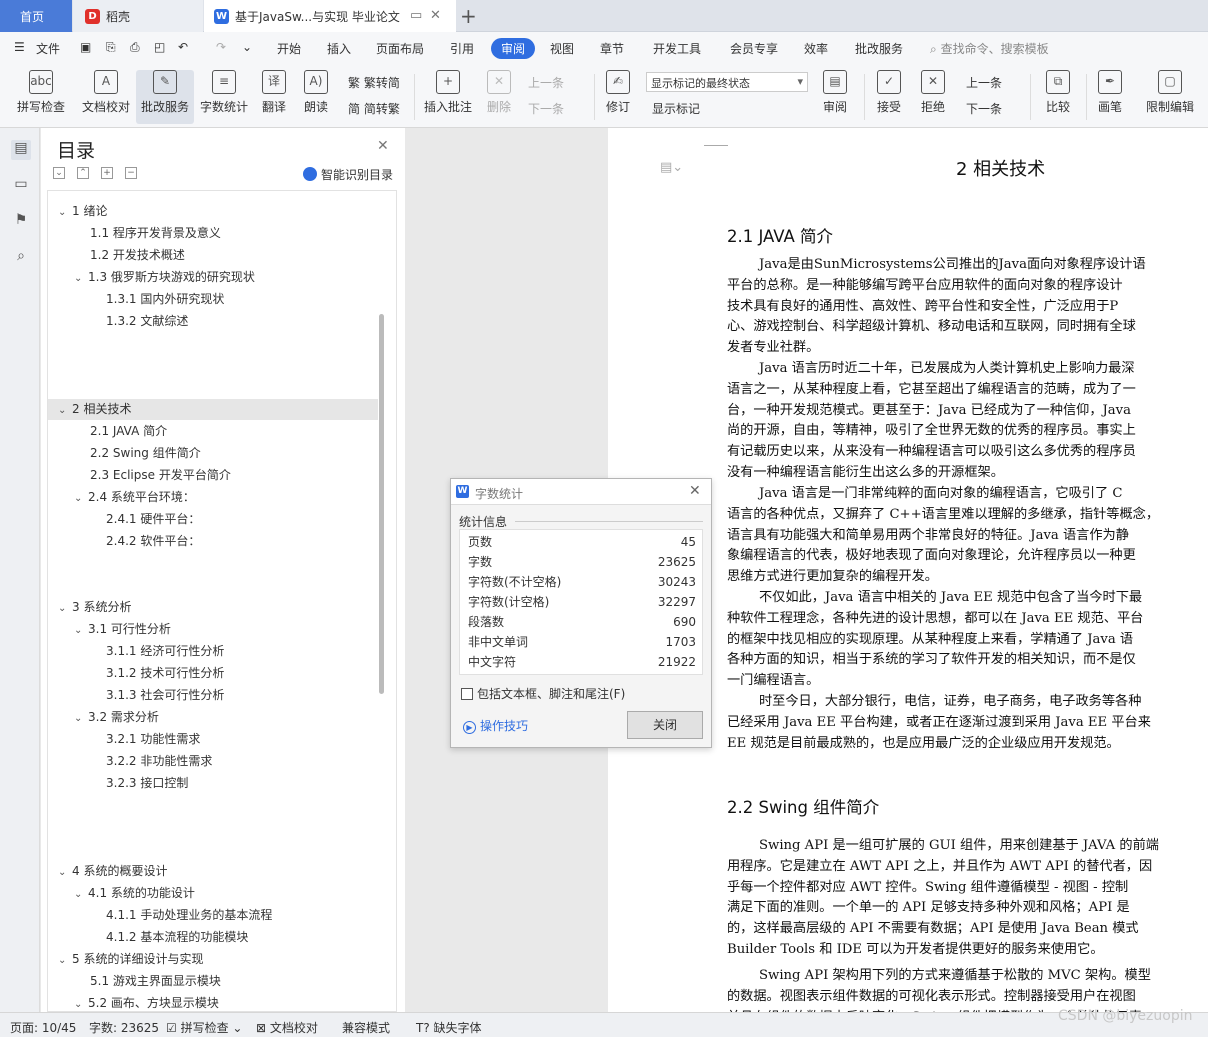 The width and height of the screenshot is (1208, 1037). Describe the element at coordinates (1170, 97) in the screenshot. I see `restrict-edit-button: ▢ 限制编辑` at that location.